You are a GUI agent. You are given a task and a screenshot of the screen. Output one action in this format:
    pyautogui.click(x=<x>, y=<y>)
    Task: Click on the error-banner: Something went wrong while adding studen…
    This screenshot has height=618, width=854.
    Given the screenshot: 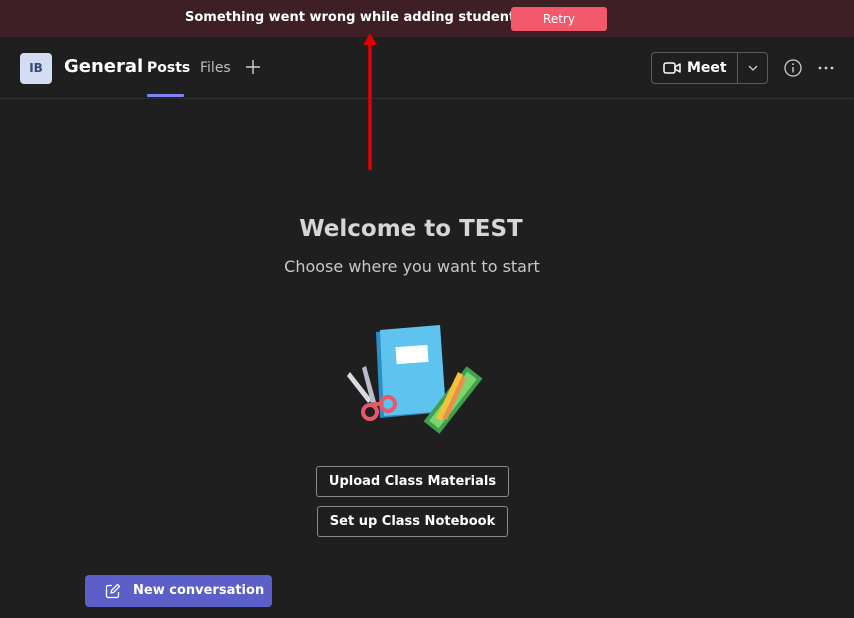 What is the action you would take?
    pyautogui.click(x=427, y=18)
    